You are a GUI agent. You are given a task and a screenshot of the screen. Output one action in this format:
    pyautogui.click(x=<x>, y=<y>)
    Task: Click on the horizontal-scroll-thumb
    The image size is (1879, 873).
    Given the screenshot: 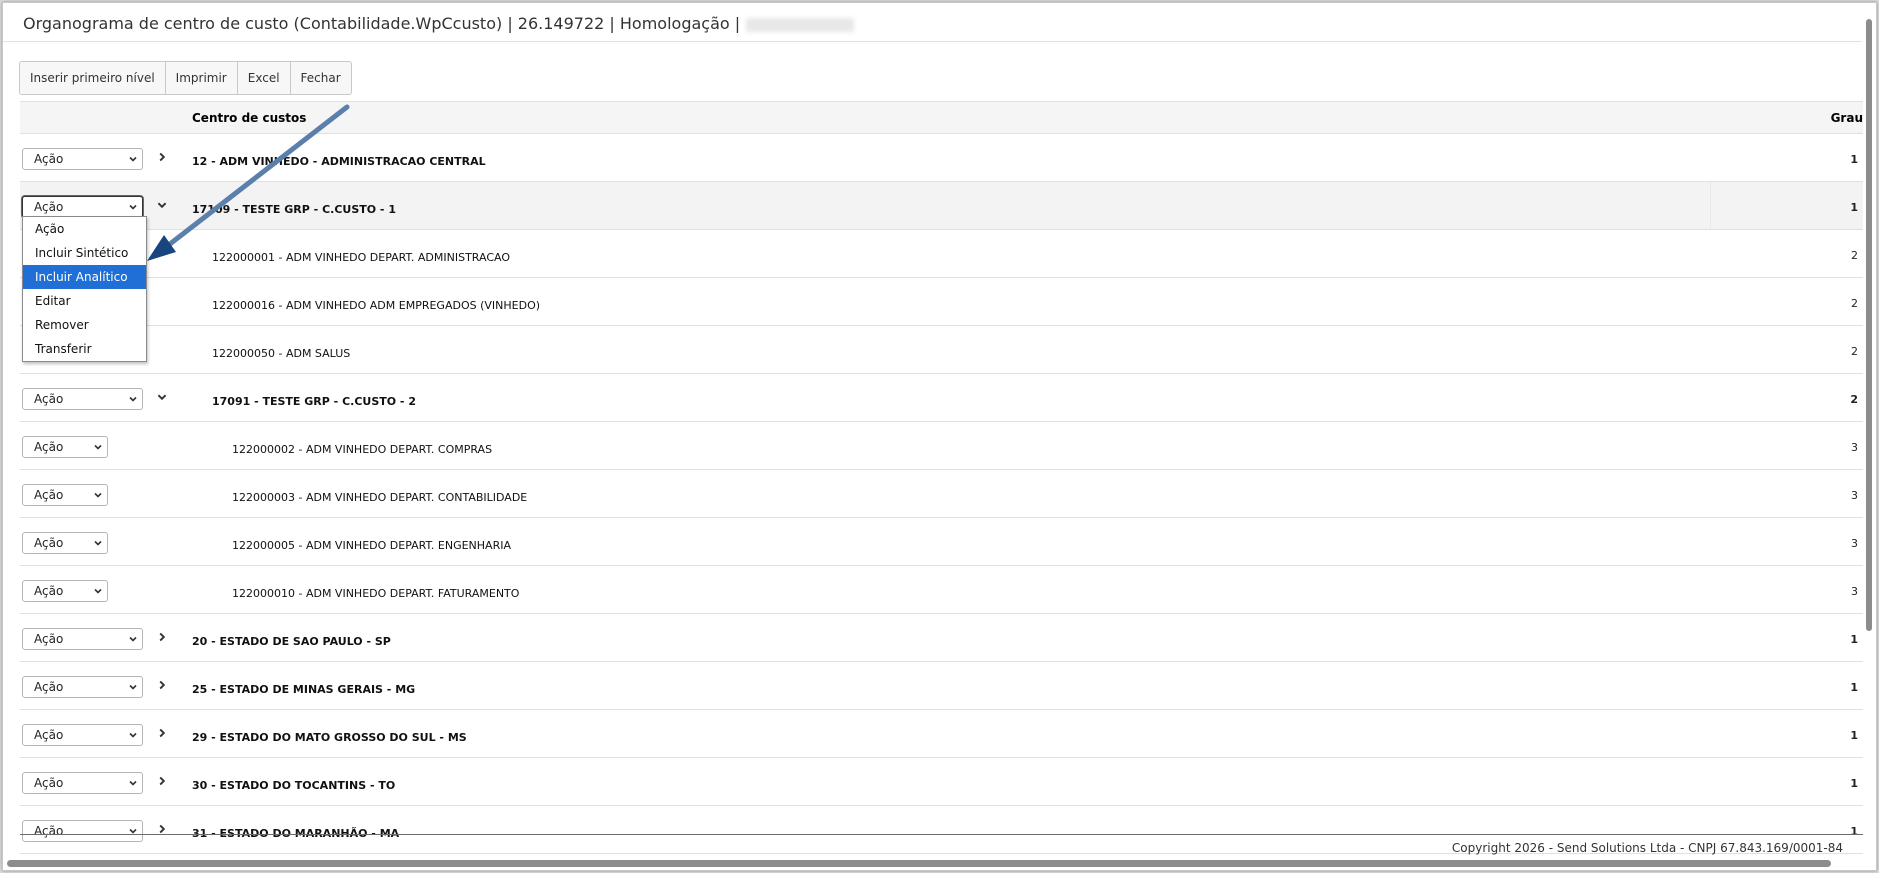 What is the action you would take?
    pyautogui.click(x=919, y=863)
    